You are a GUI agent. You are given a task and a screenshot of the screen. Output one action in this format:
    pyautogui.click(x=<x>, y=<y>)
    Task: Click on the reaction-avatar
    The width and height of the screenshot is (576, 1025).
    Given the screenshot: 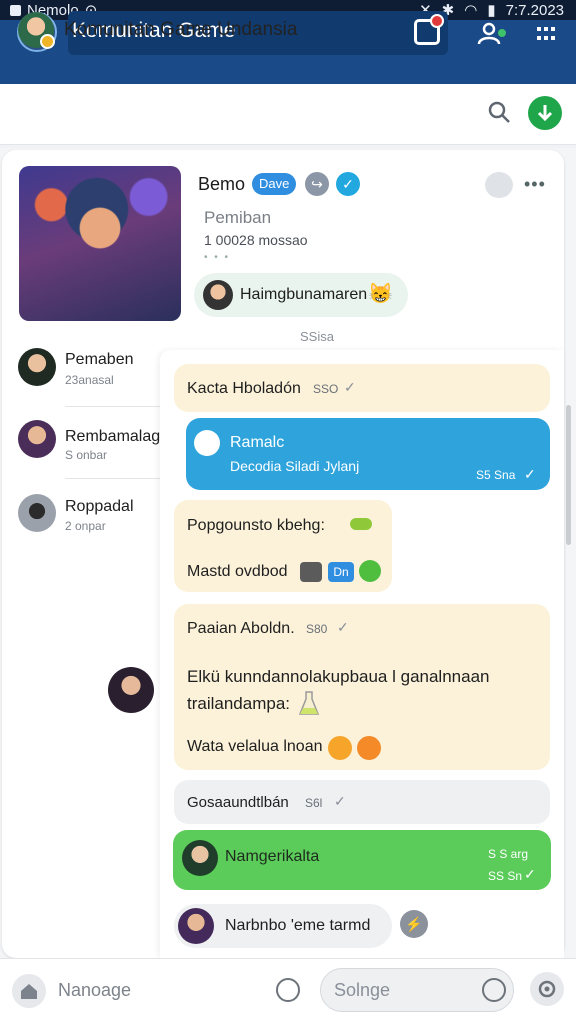 What is the action you would take?
    pyautogui.click(x=218, y=295)
    